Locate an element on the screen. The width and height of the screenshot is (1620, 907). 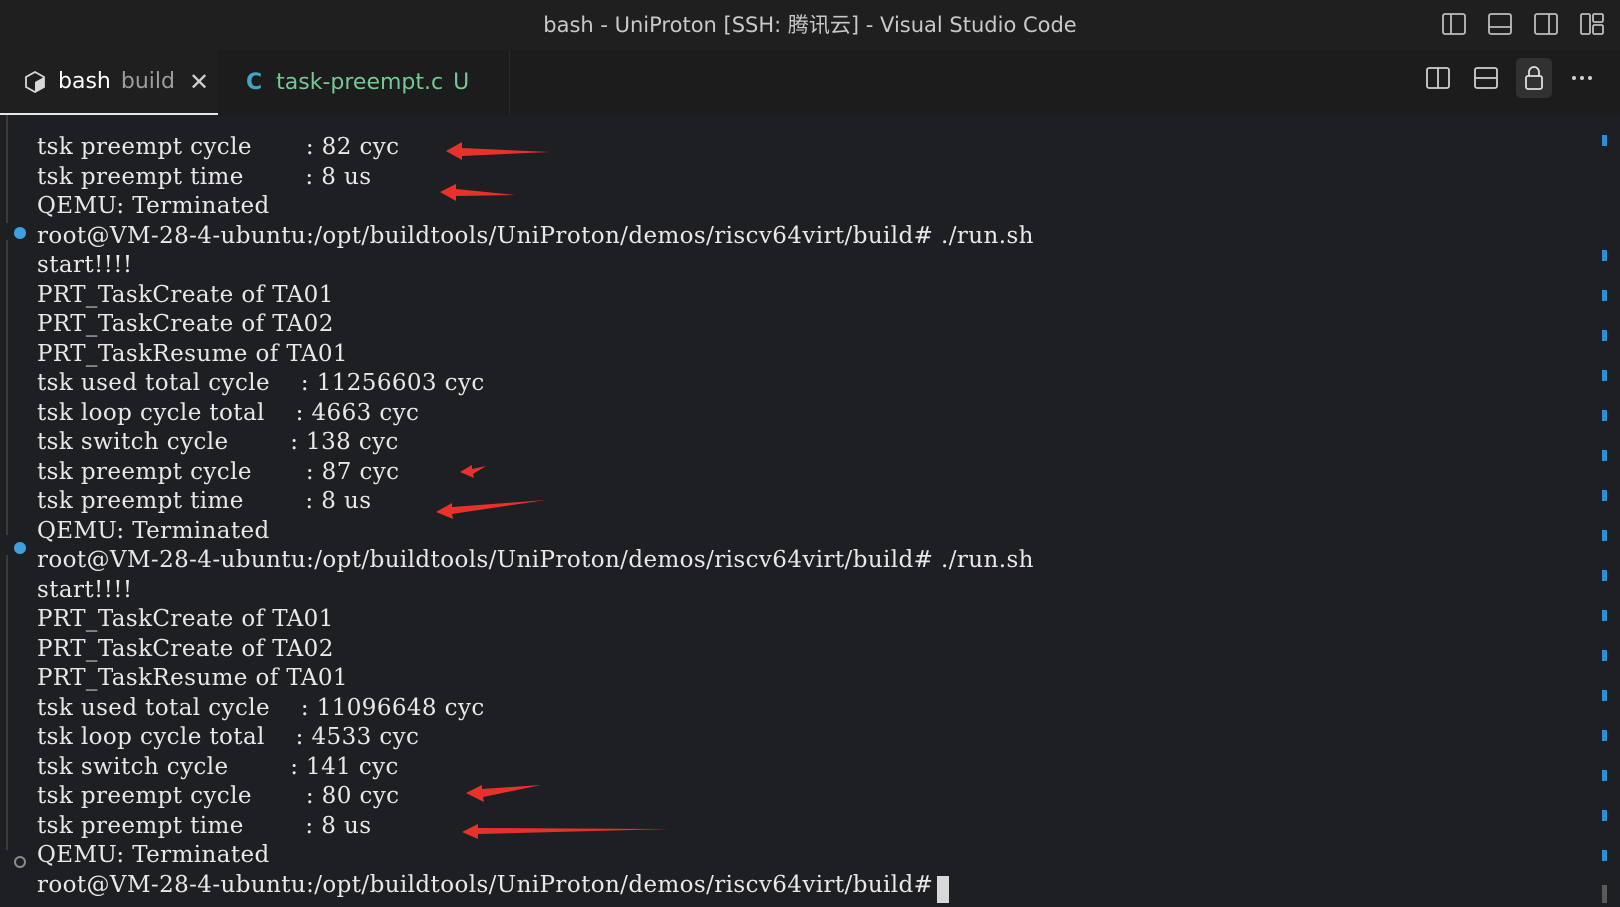
toggle-primary-sidebar-icon is located at coordinates (1454, 24).